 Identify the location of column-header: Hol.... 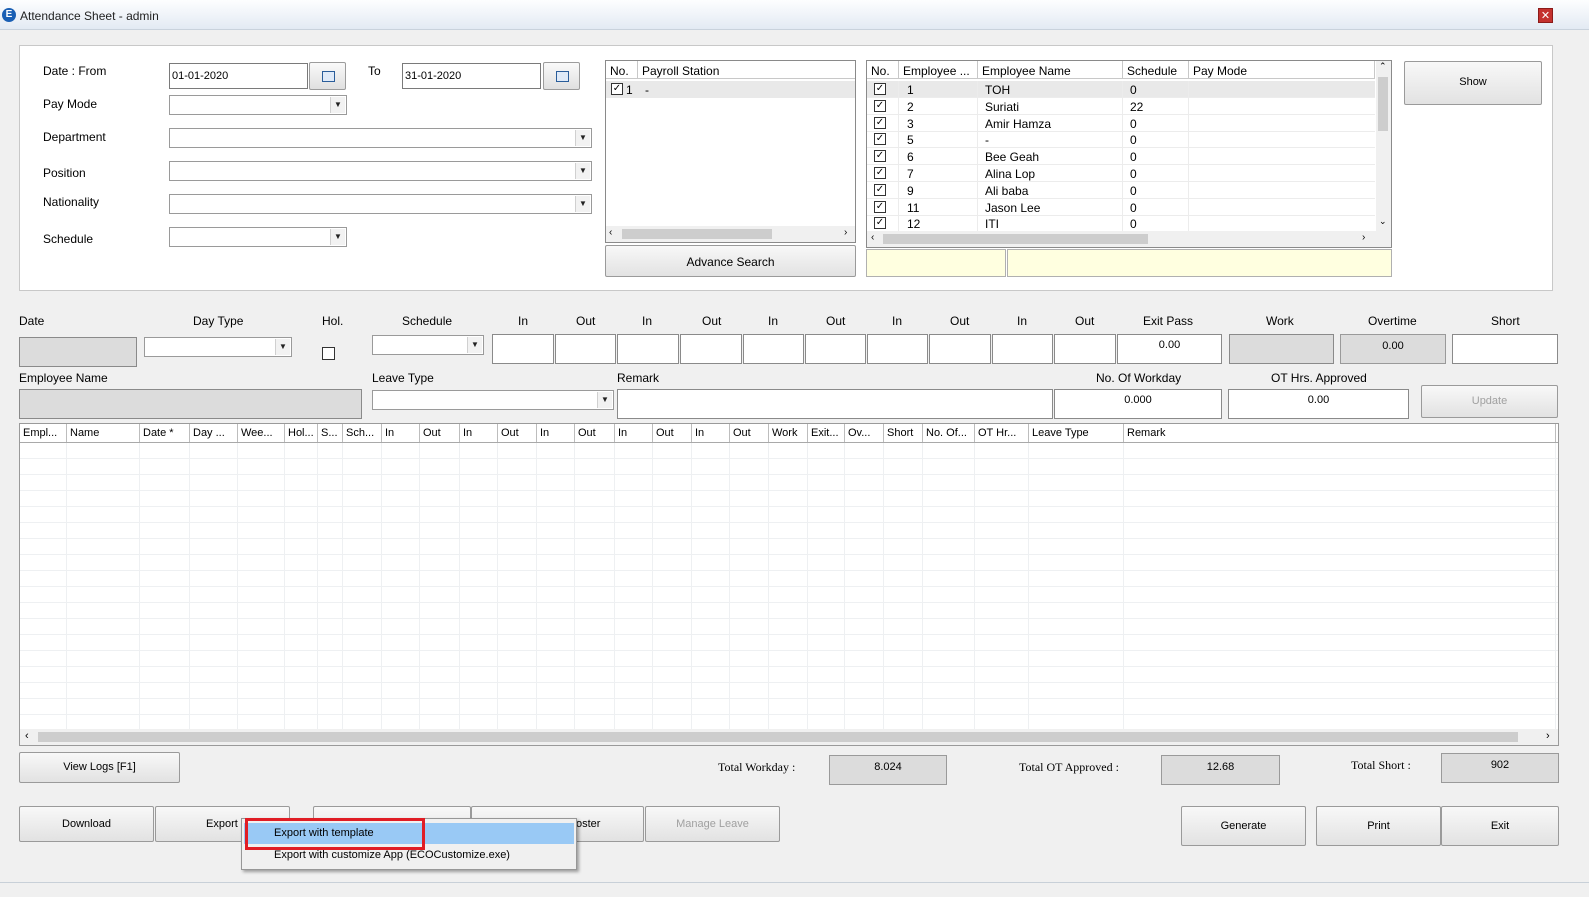
(301, 433).